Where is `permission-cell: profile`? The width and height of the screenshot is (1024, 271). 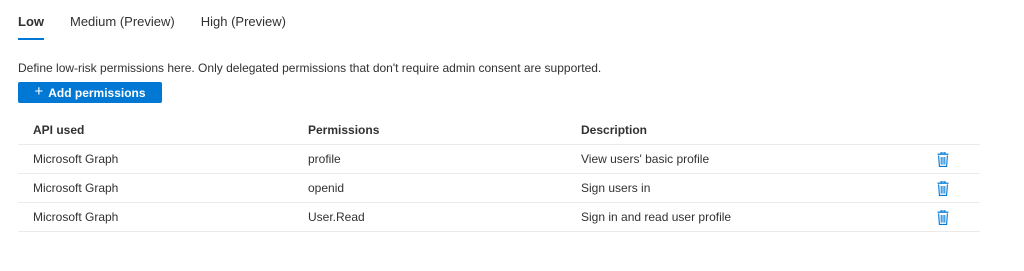
permission-cell: profile is located at coordinates (324, 159).